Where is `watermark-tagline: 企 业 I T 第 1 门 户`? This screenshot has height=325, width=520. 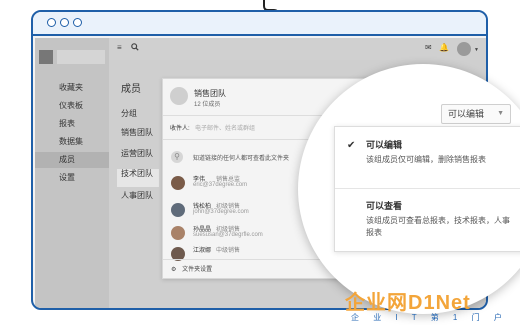 watermark-tagline: 企 业 I T 第 1 门 户 is located at coordinates (429, 317).